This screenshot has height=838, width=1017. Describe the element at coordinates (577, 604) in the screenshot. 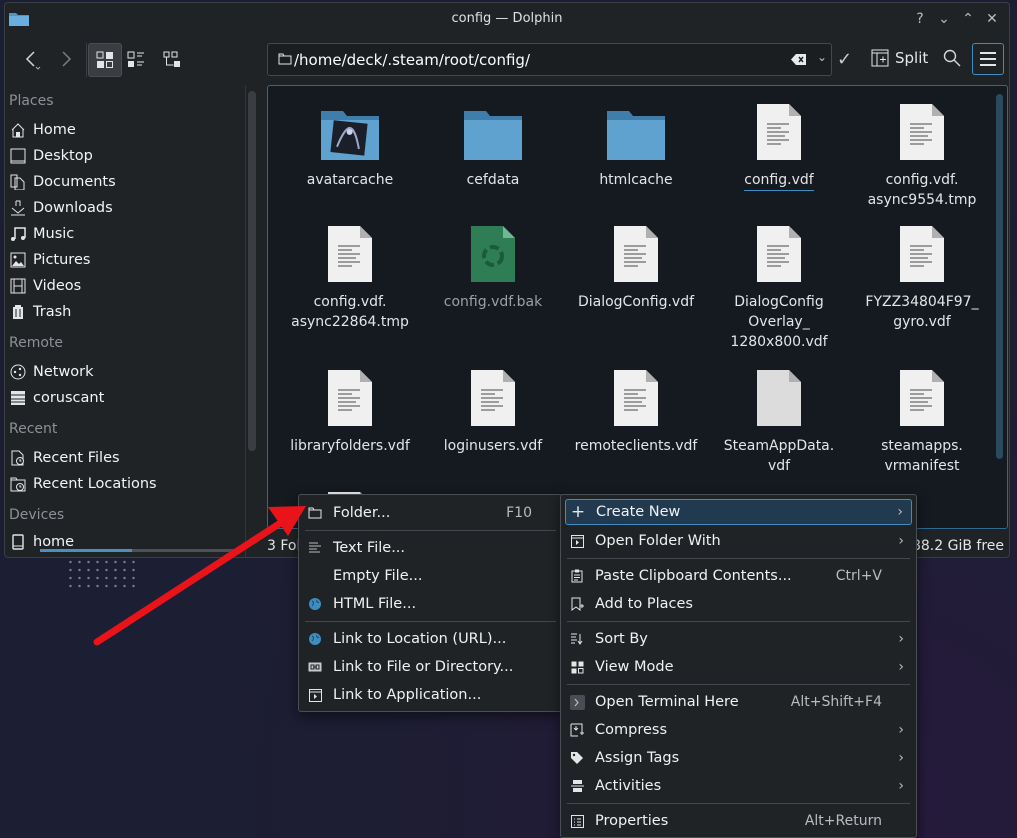

I see `bookmark-add-icon` at that location.